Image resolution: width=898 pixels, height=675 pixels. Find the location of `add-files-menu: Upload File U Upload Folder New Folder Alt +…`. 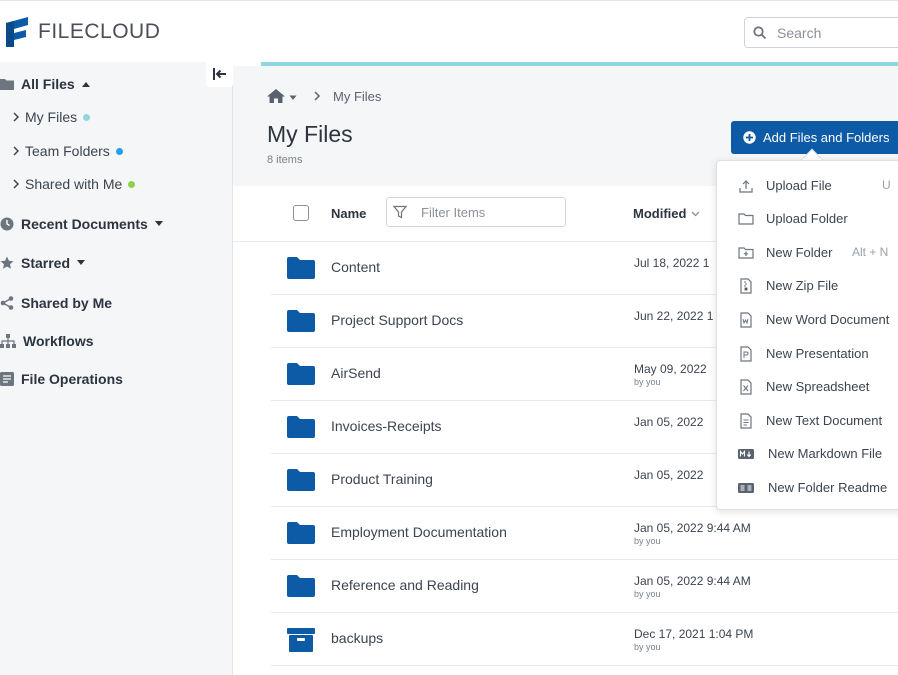

add-files-menu: Upload File U Upload Folder New Folder Alt +… is located at coordinates (807, 335).